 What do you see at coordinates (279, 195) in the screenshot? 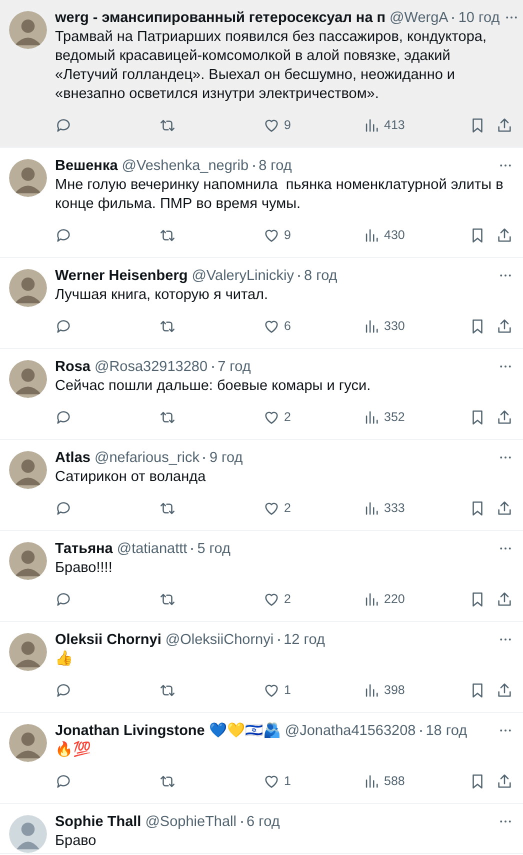
I see `reply-text: Мне голую вечеринку напомнила пьянка номенклатурной элиты в конце фильма. ПМР во время чумы.` at bounding box center [279, 195].